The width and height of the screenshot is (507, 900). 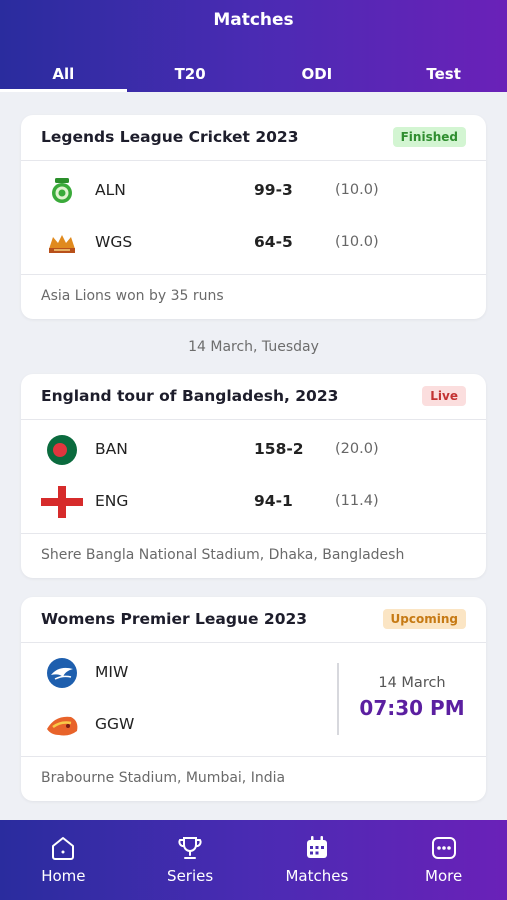 I want to click on nav-label: Matches, so click(x=317, y=876).